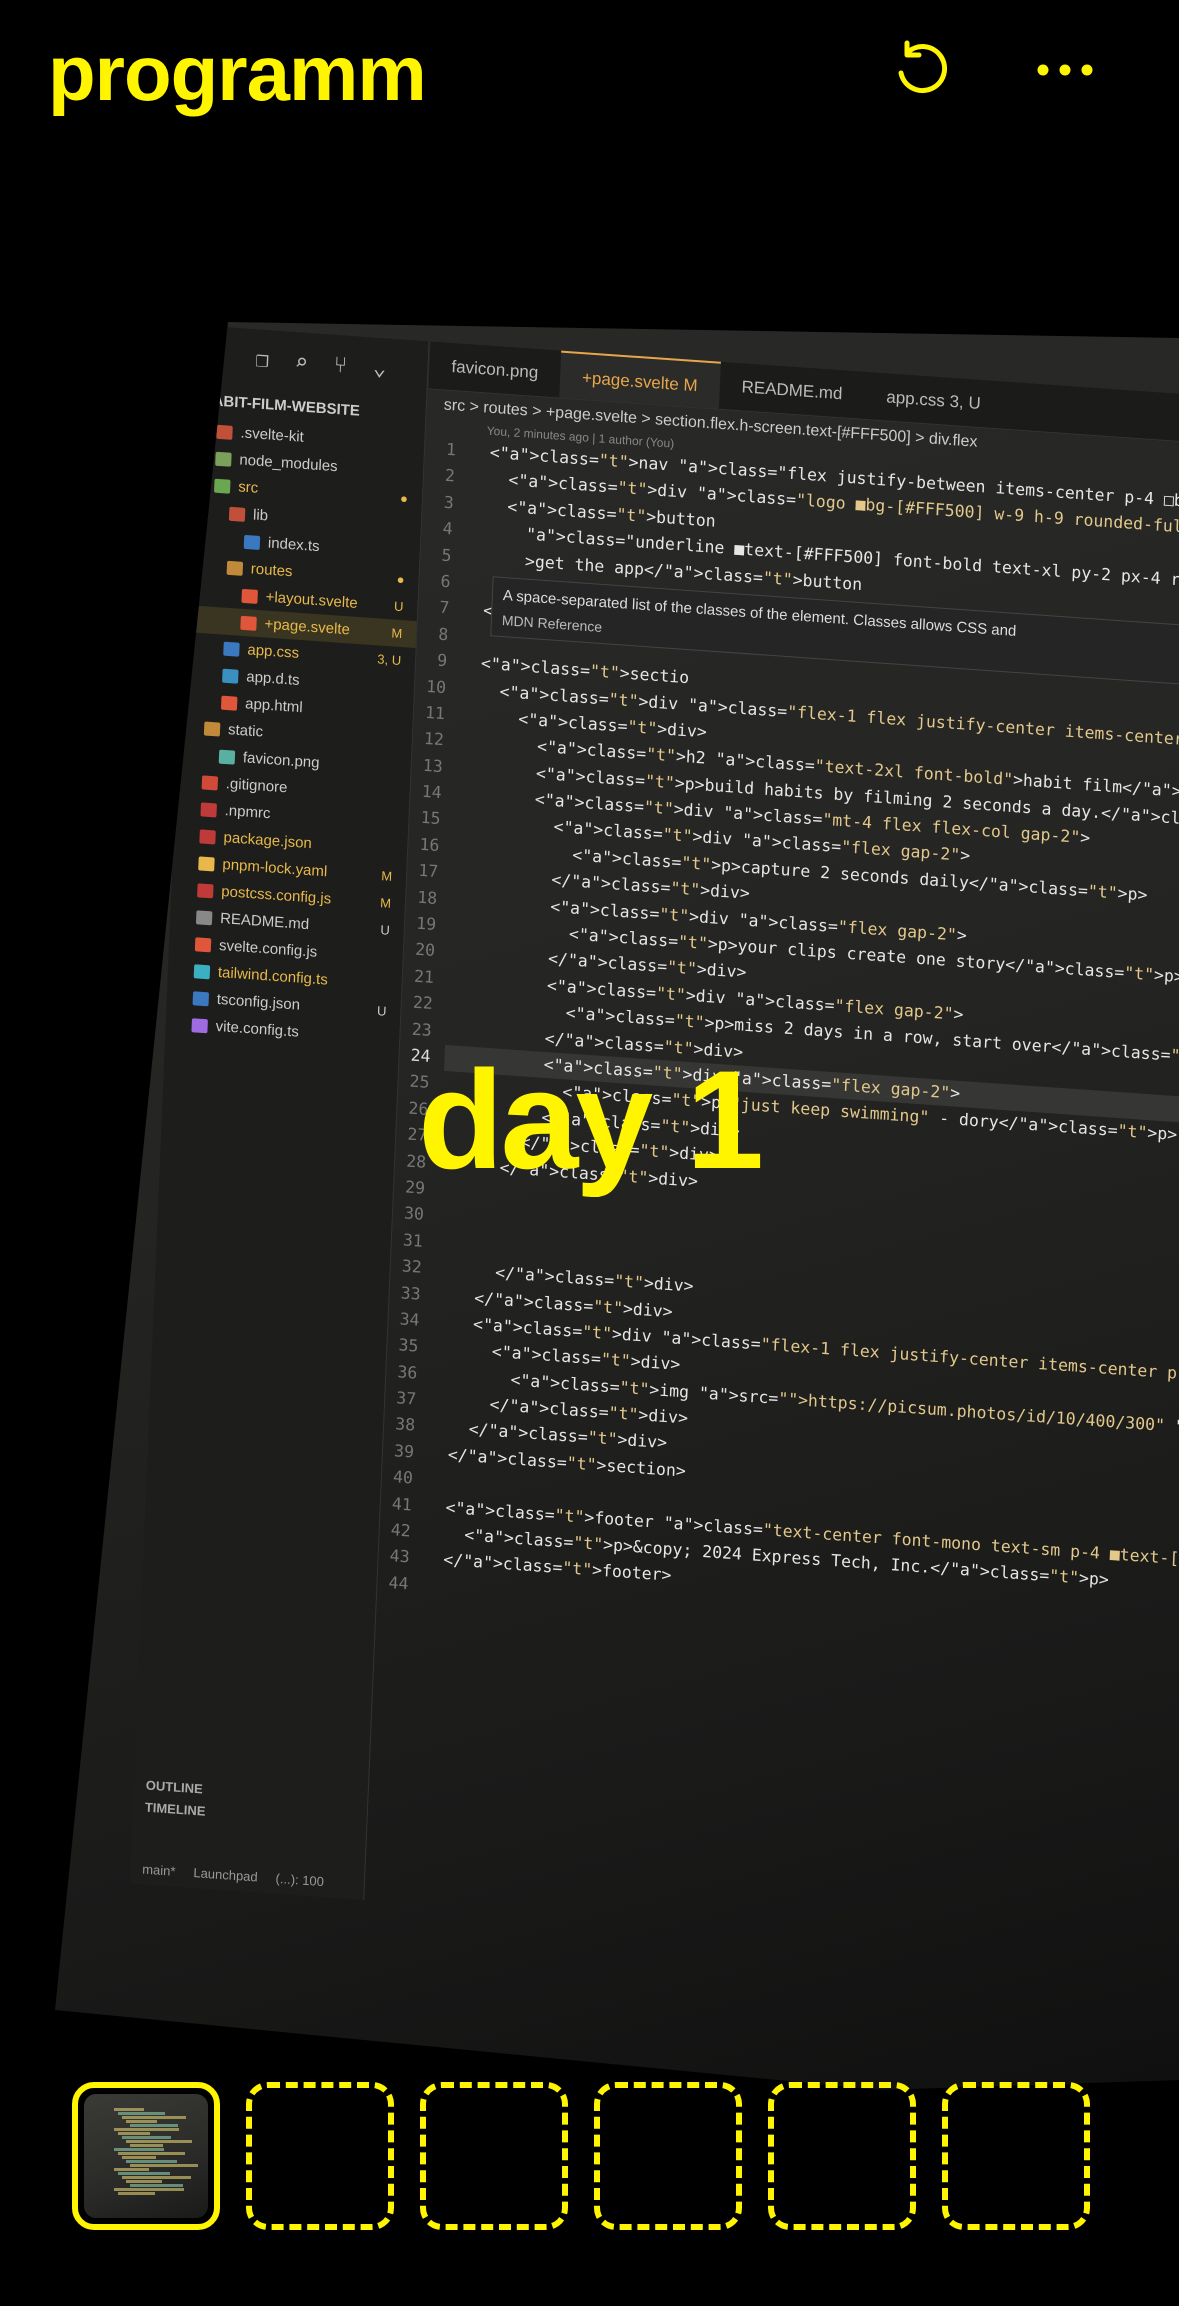  I want to click on page-title: programm, so click(237, 73).